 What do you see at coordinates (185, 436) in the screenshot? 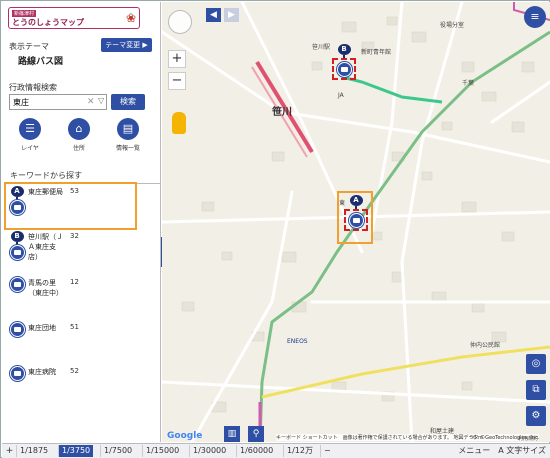
I see `google-logo: Google` at bounding box center [185, 436].